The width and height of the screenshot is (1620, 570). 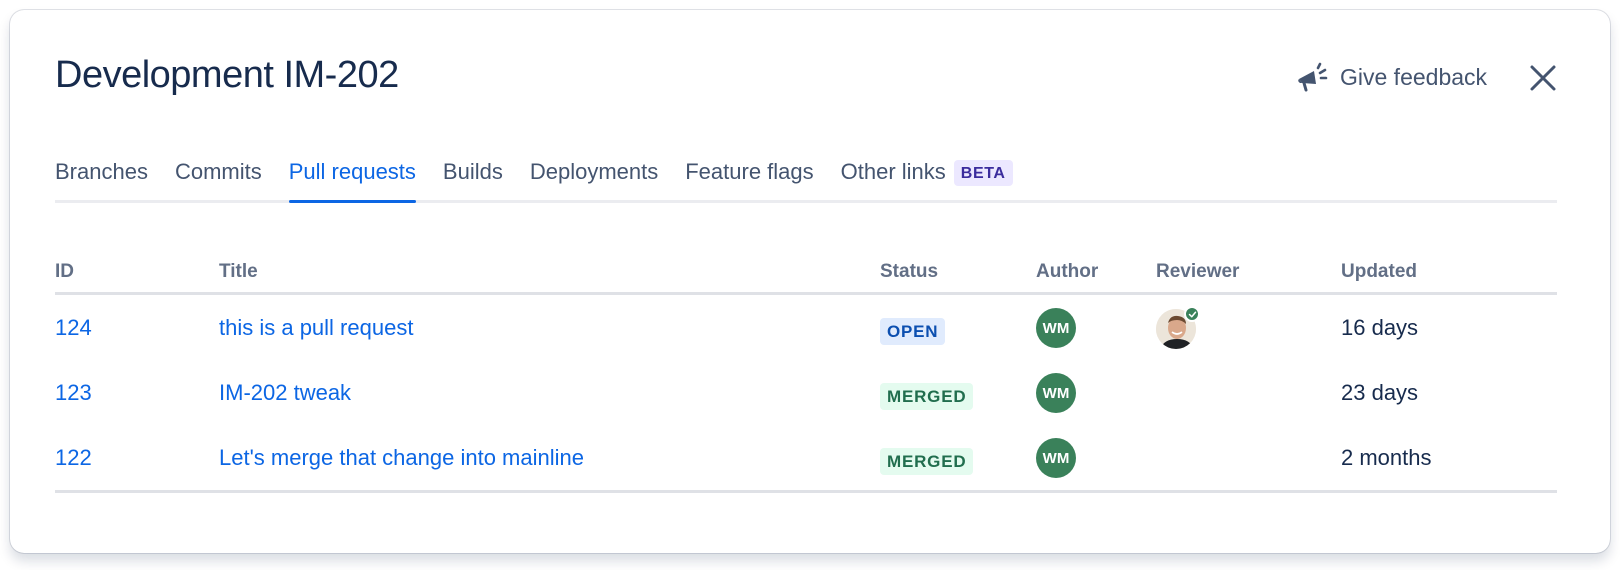 I want to click on give-feedback-button: Give feedback, so click(x=1391, y=77).